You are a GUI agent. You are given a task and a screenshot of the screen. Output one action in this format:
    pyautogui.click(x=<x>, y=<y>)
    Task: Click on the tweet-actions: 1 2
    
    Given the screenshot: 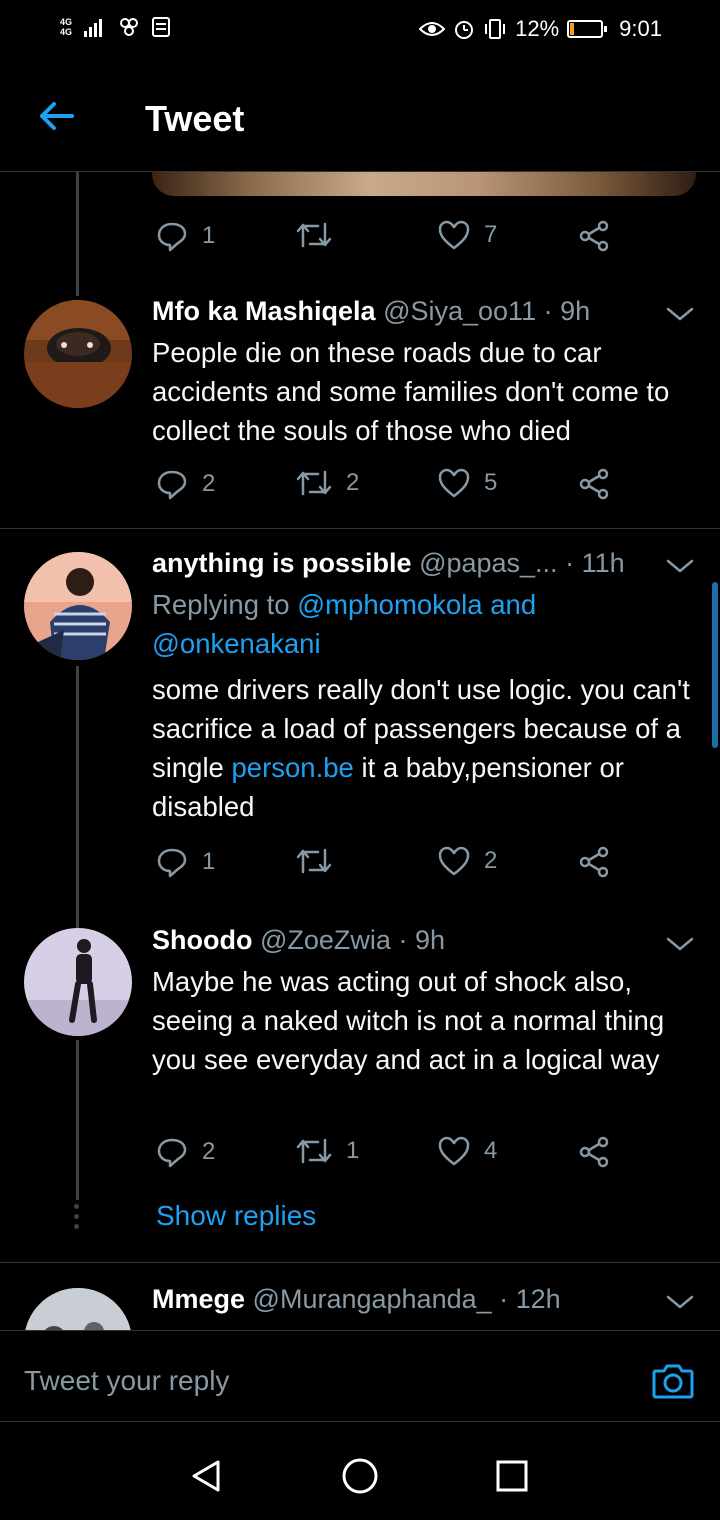 What is the action you would take?
    pyautogui.click(x=392, y=866)
    